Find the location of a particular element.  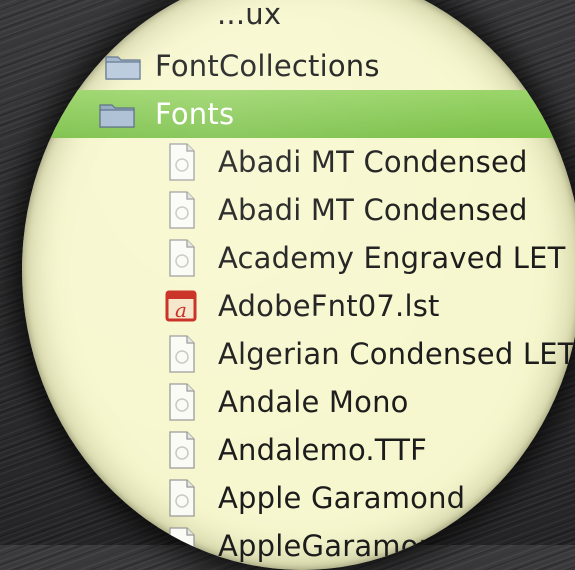

file-label: Andale Mono is located at coordinates (313, 402).